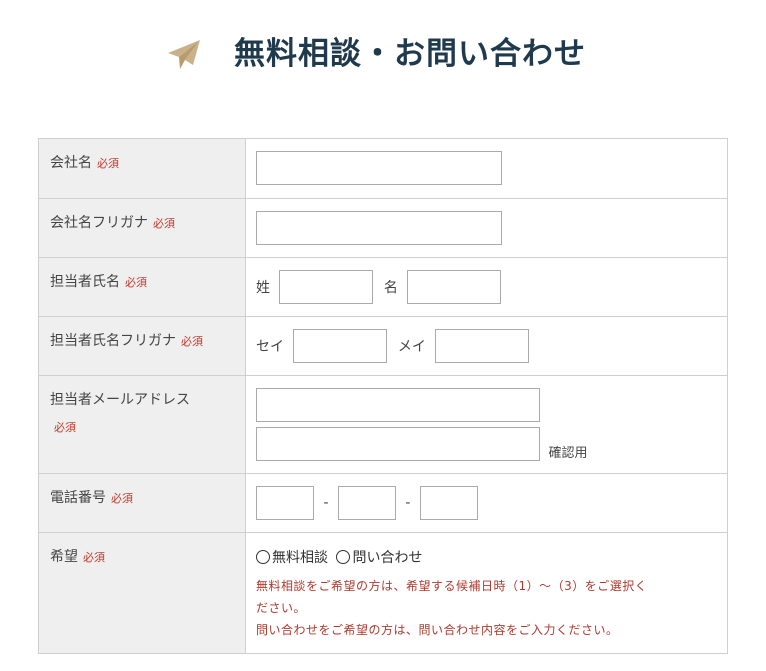 The height and width of the screenshot is (671, 766). What do you see at coordinates (452, 586) in the screenshot?
I see `request-note-line: 無料相談をご希望の方は、希望する候補日時（1）～（3）をご選択く` at bounding box center [452, 586].